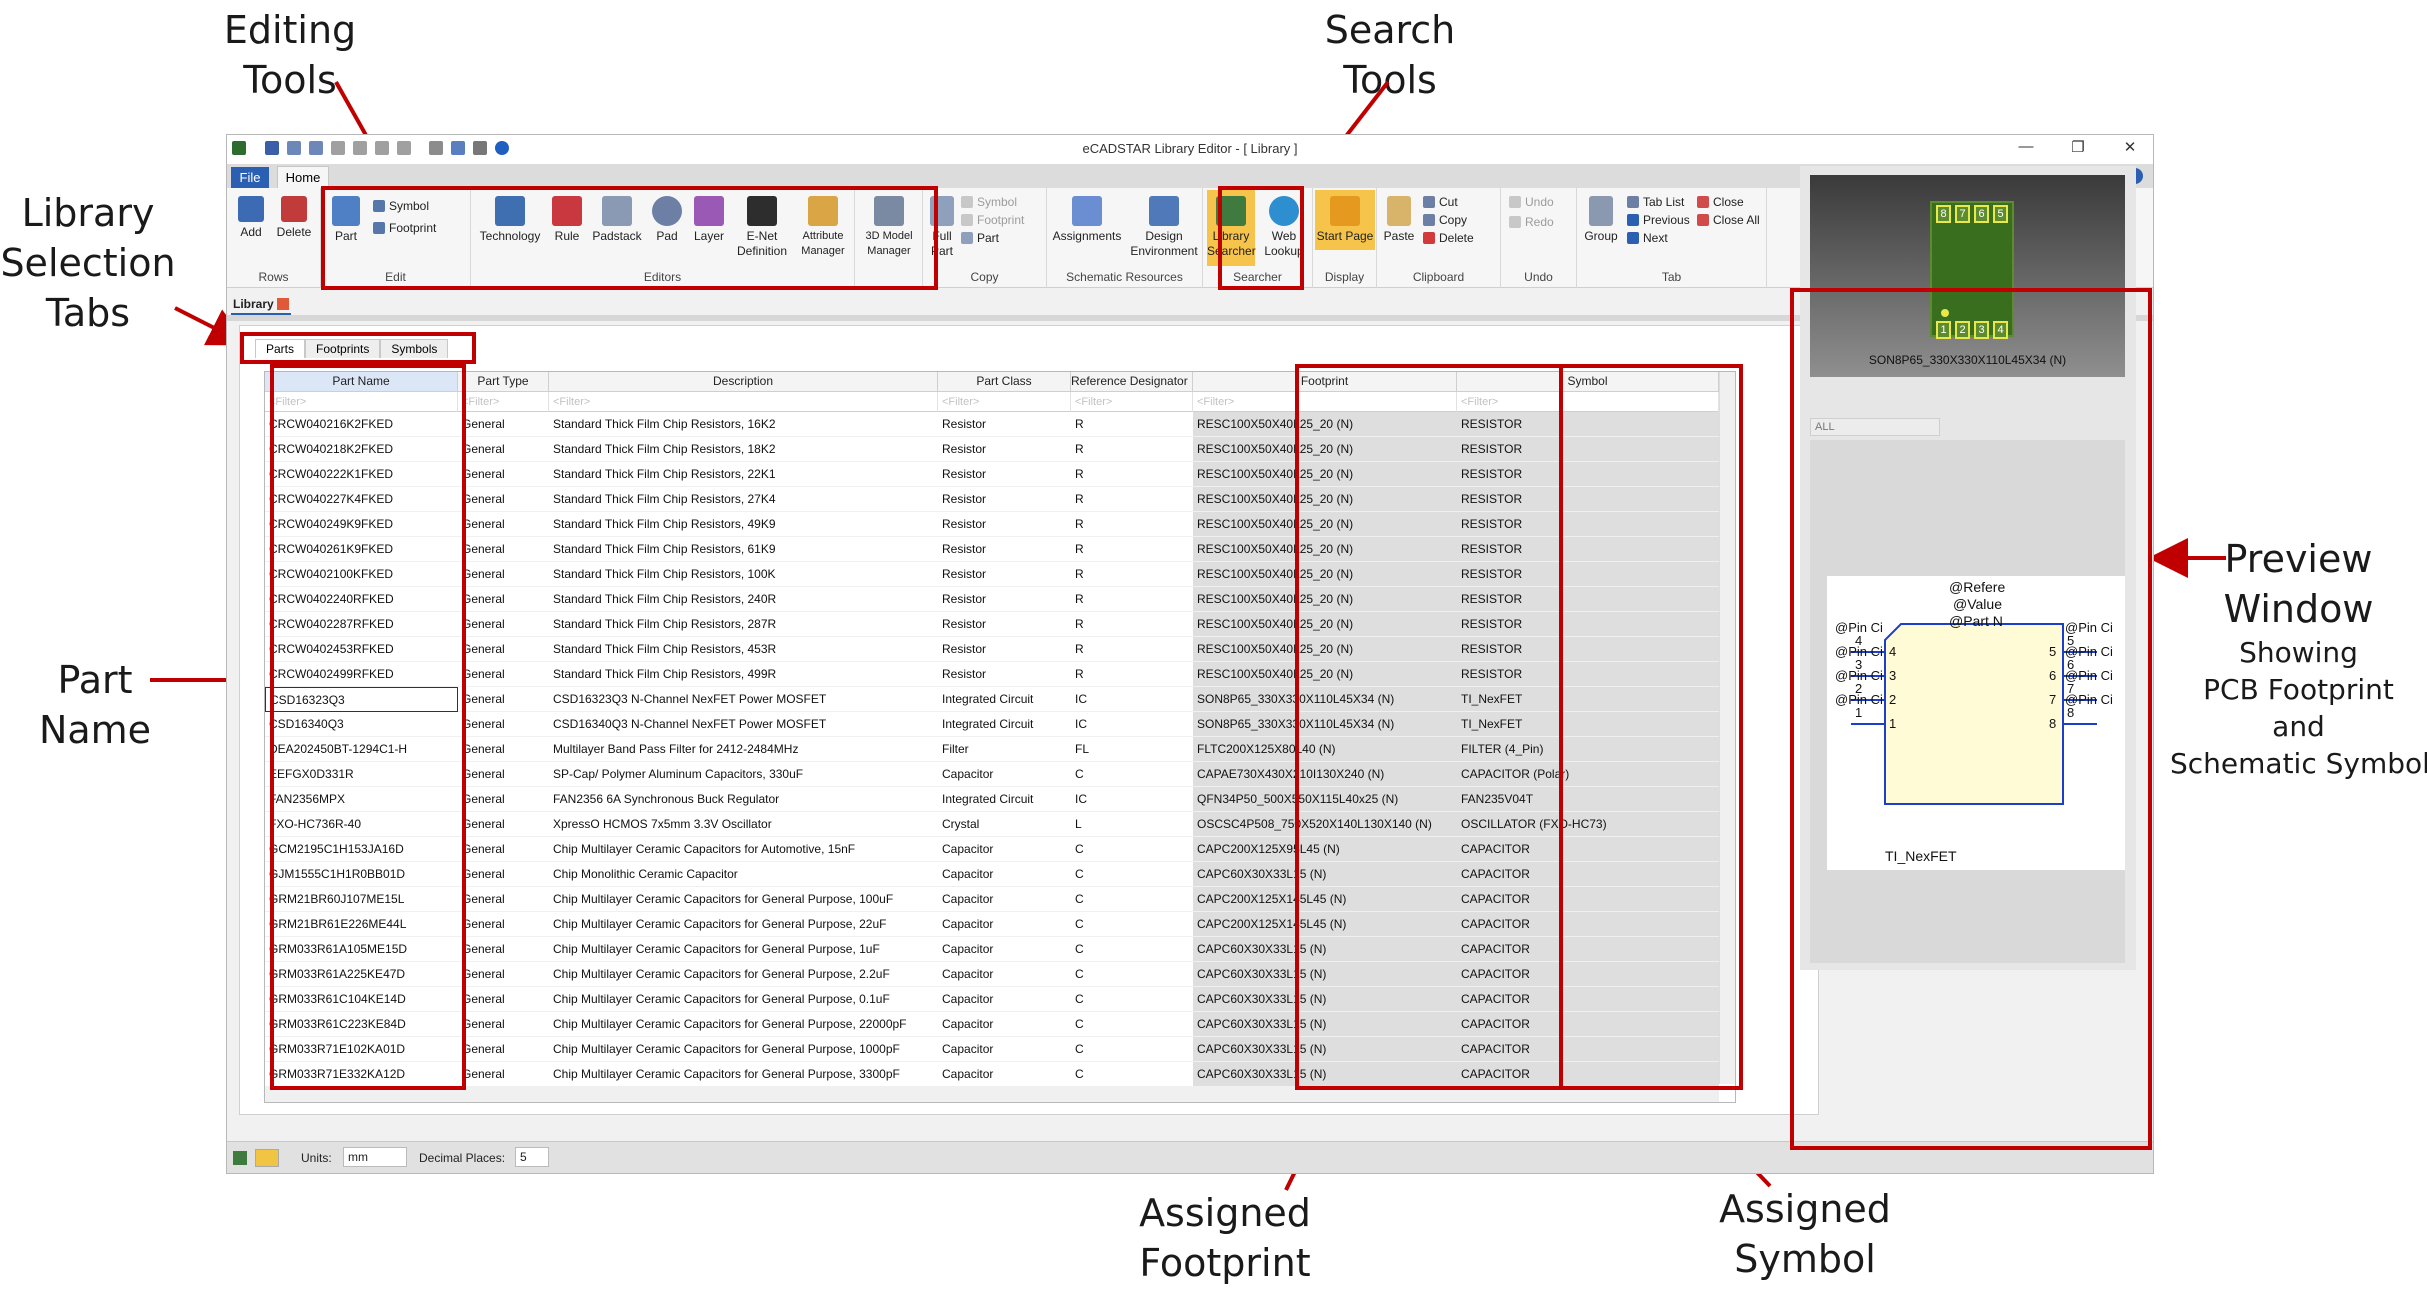 Image resolution: width=2427 pixels, height=1293 pixels. I want to click on cell-description: CSD16323Q3 N-Channel NexFET Power MOSFET, so click(743, 699).